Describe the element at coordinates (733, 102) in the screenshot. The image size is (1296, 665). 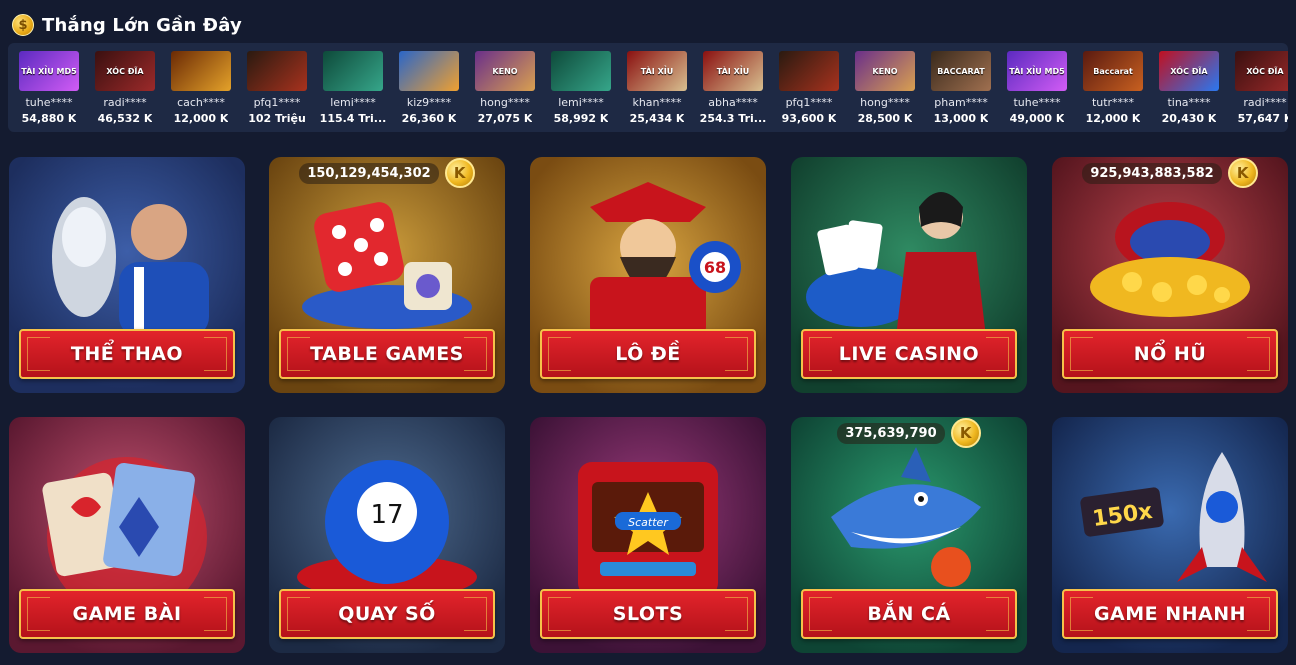
I see `winner-username: abha****` at that location.